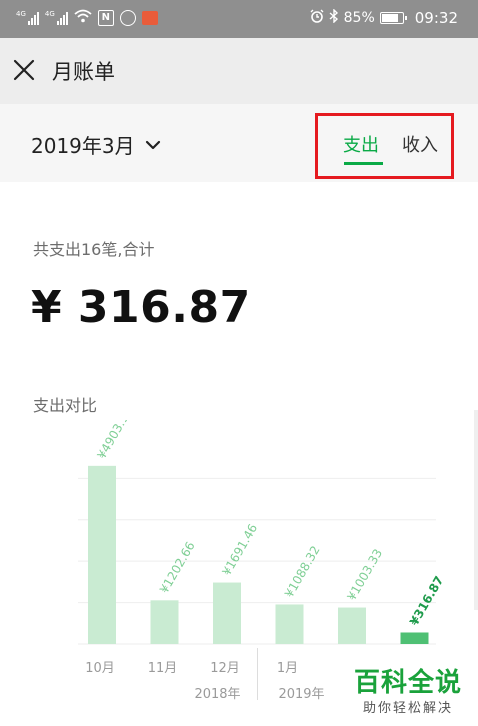 The height and width of the screenshot is (726, 478). Describe the element at coordinates (105, 18) in the screenshot. I see `nfc-icon: N` at that location.